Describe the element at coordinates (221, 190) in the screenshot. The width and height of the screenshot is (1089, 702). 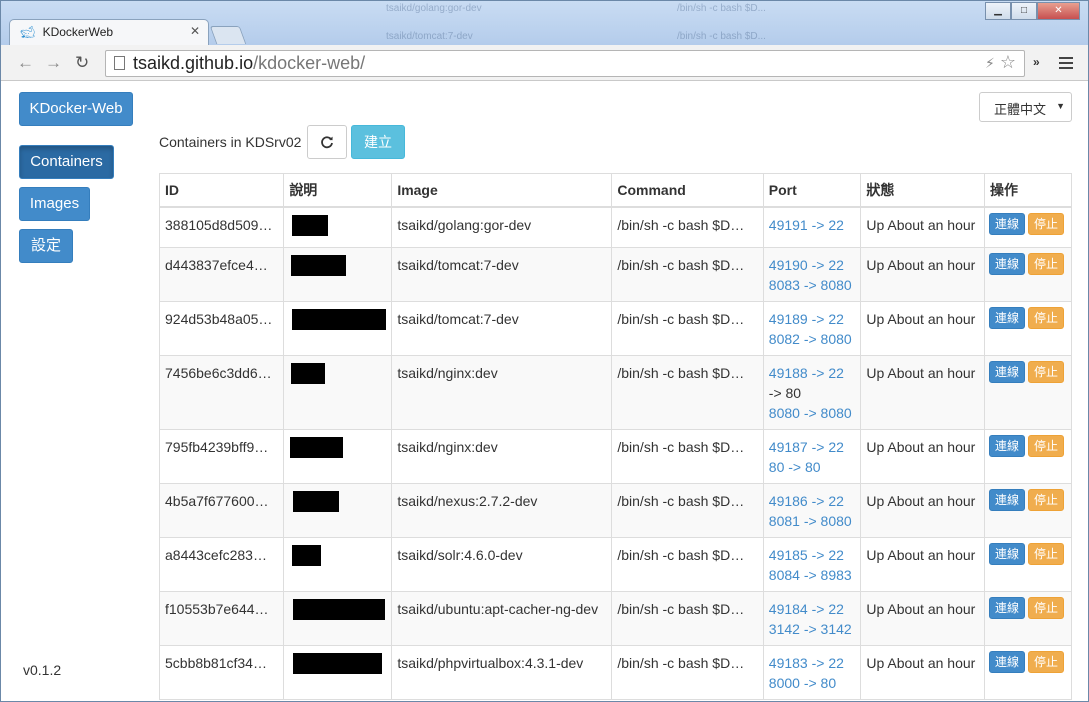
I see `column-header: ID` at that location.